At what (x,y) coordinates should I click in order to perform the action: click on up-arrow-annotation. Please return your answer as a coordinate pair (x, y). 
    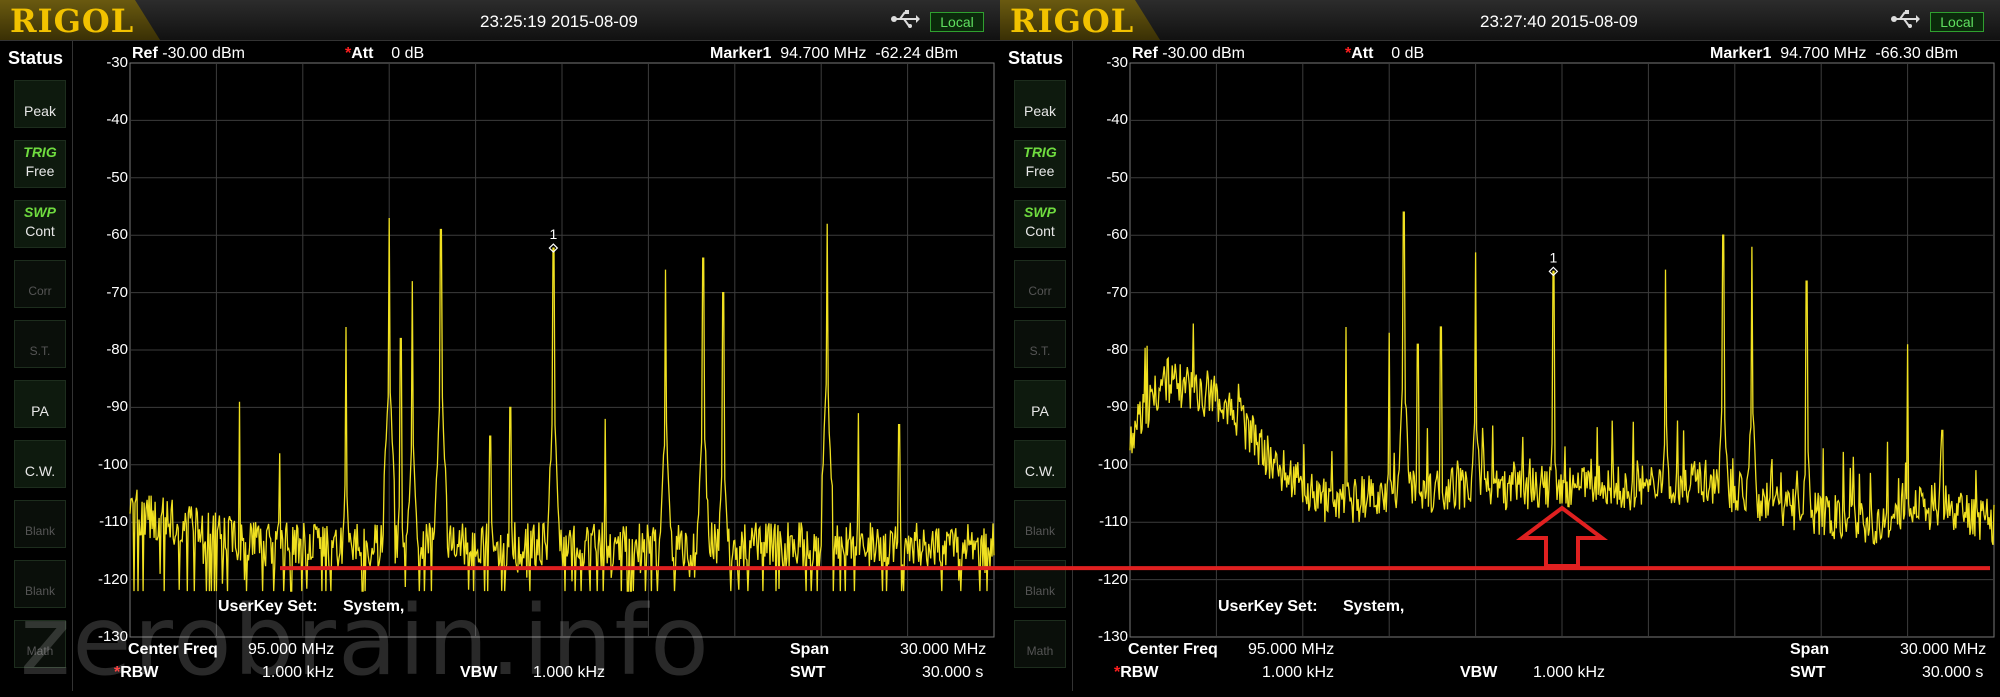
    Looking at the image, I should click on (1562, 536).